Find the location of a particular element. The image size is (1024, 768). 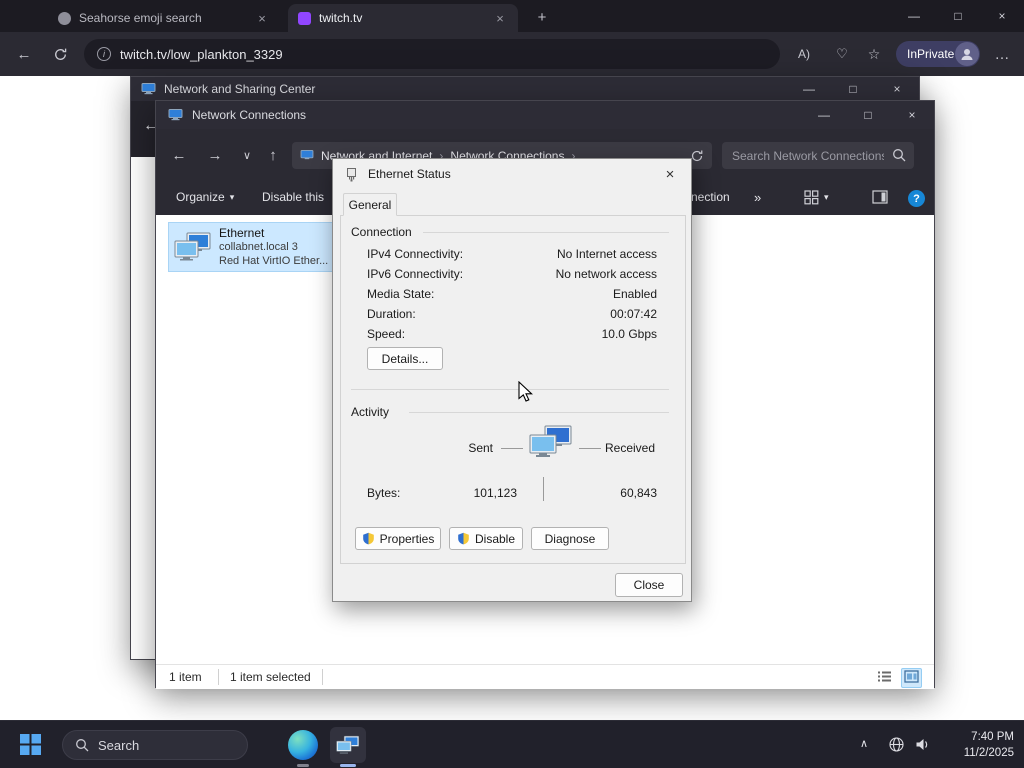

activity-computers-icon is located at coordinates (551, 443).